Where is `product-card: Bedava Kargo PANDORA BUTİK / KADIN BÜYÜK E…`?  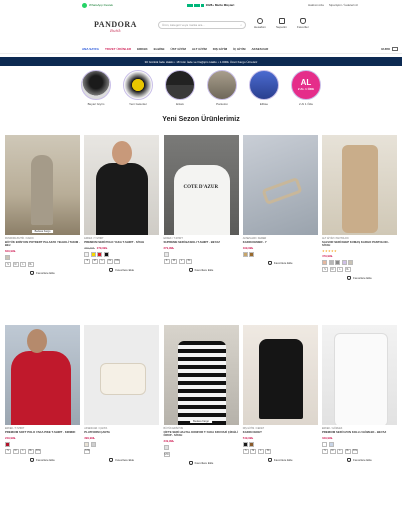
product-card: Bedava Kargo PANDORA BUTİK / KADIN BÜYÜK E… is located at coordinates (42, 207).